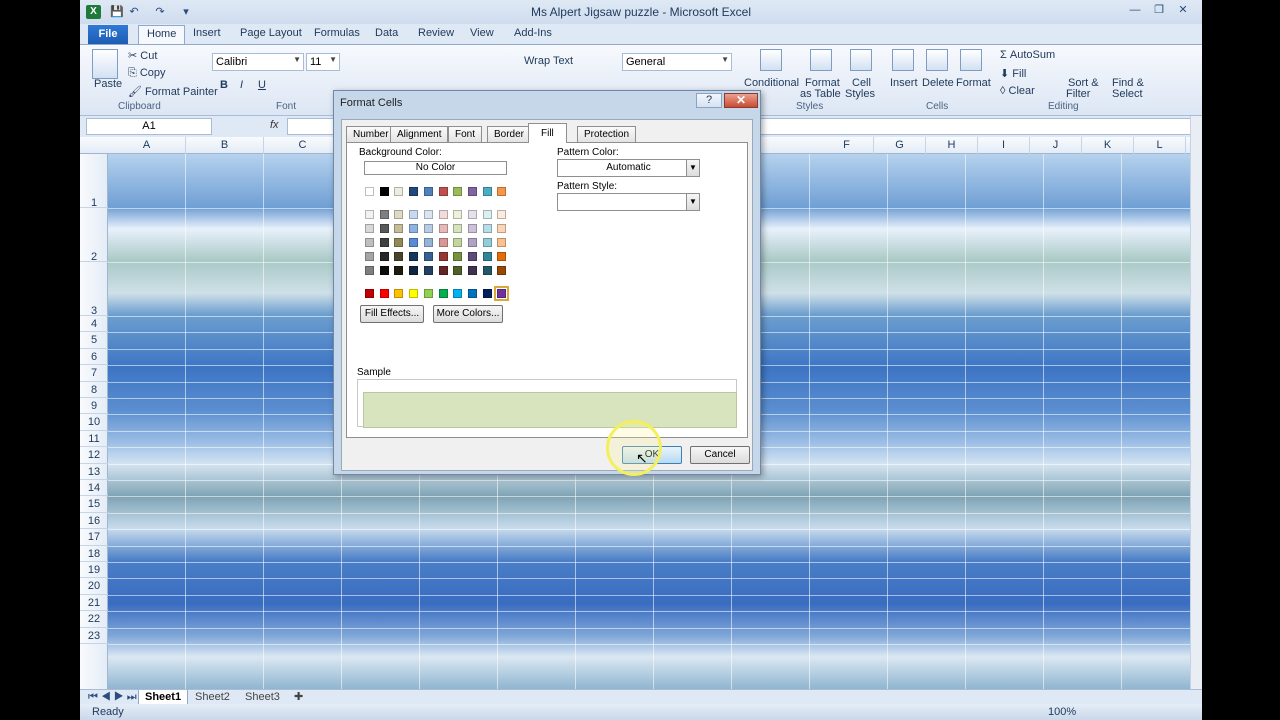  What do you see at coordinates (94, 181) in the screenshot?
I see `row-header-1: 1` at bounding box center [94, 181].